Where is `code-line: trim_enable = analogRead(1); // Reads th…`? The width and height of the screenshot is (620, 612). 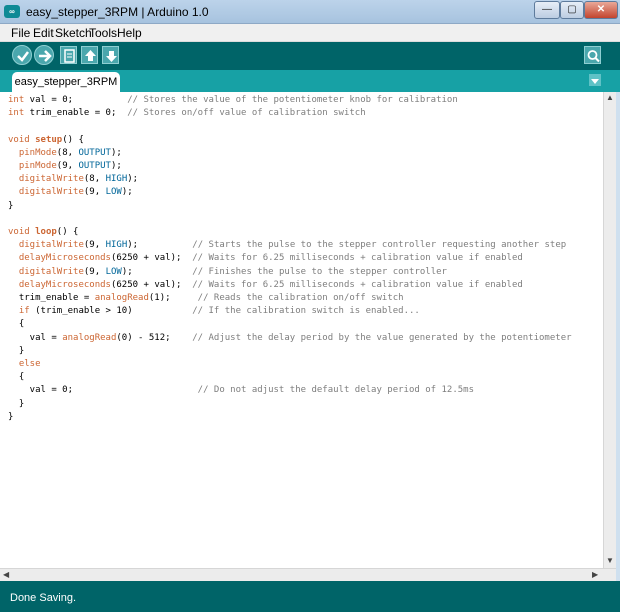
code-line: trim_enable = analogRead(1); // Reads th… is located at coordinates (206, 298).